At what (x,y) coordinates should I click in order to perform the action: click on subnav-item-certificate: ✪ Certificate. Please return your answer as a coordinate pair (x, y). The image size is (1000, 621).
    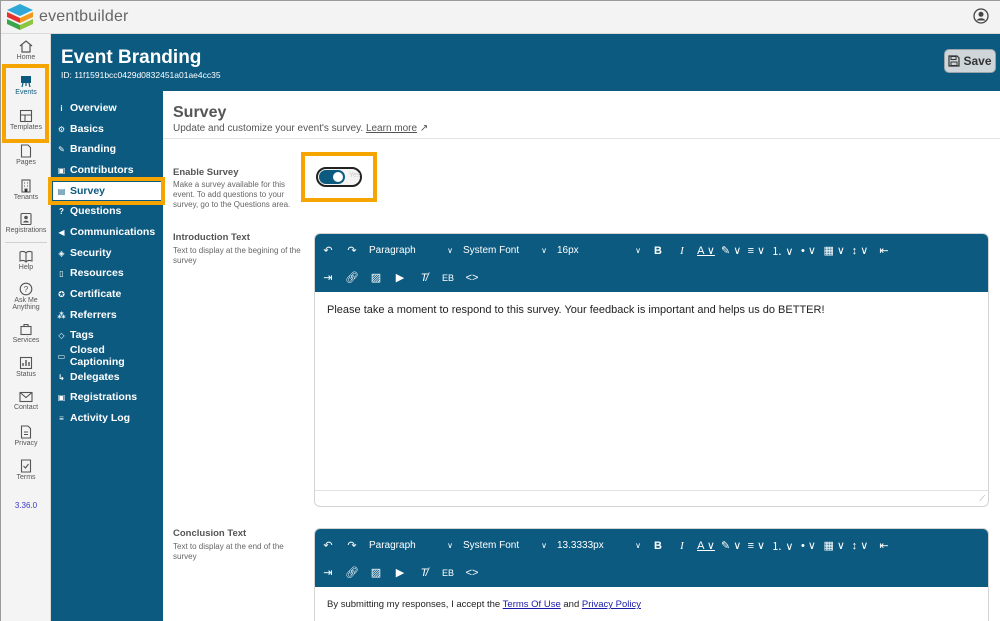
    Looking at the image, I should click on (109, 294).